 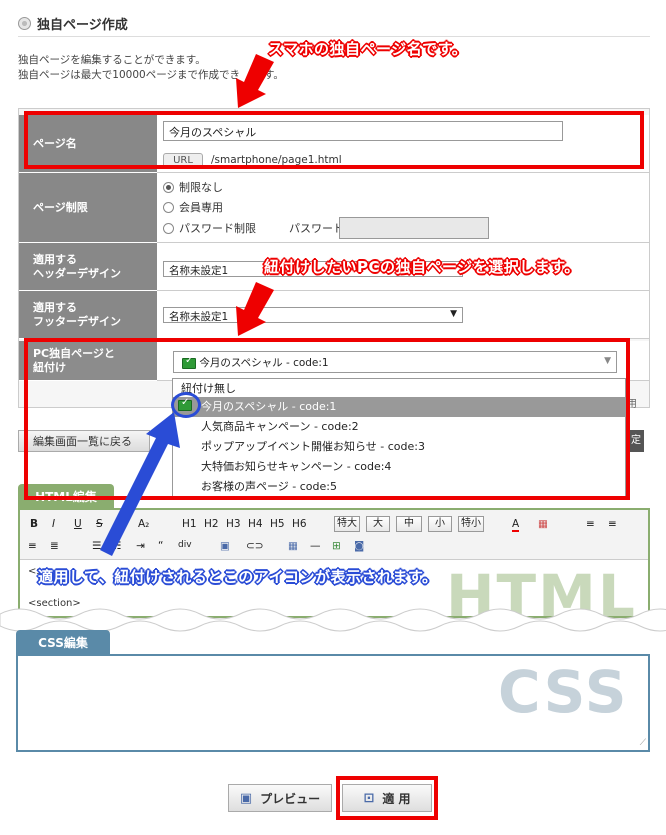 What do you see at coordinates (54, 546) in the screenshot?
I see `justify-icon: ≣` at bounding box center [54, 546].